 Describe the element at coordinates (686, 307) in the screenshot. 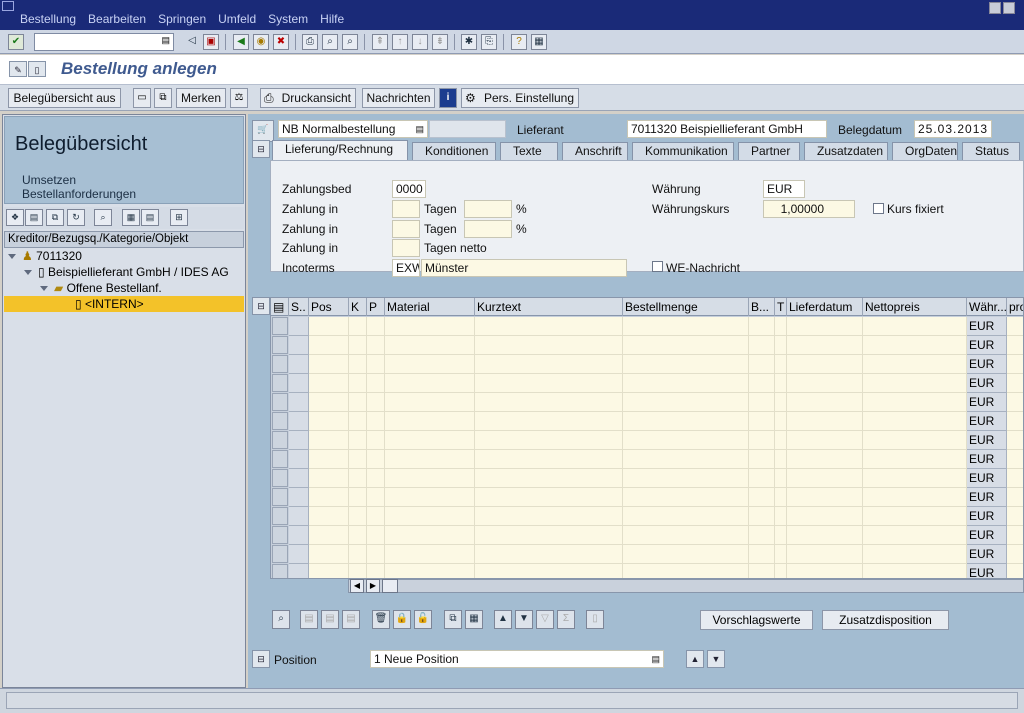

I see `column-header: Bestellmenge` at that location.